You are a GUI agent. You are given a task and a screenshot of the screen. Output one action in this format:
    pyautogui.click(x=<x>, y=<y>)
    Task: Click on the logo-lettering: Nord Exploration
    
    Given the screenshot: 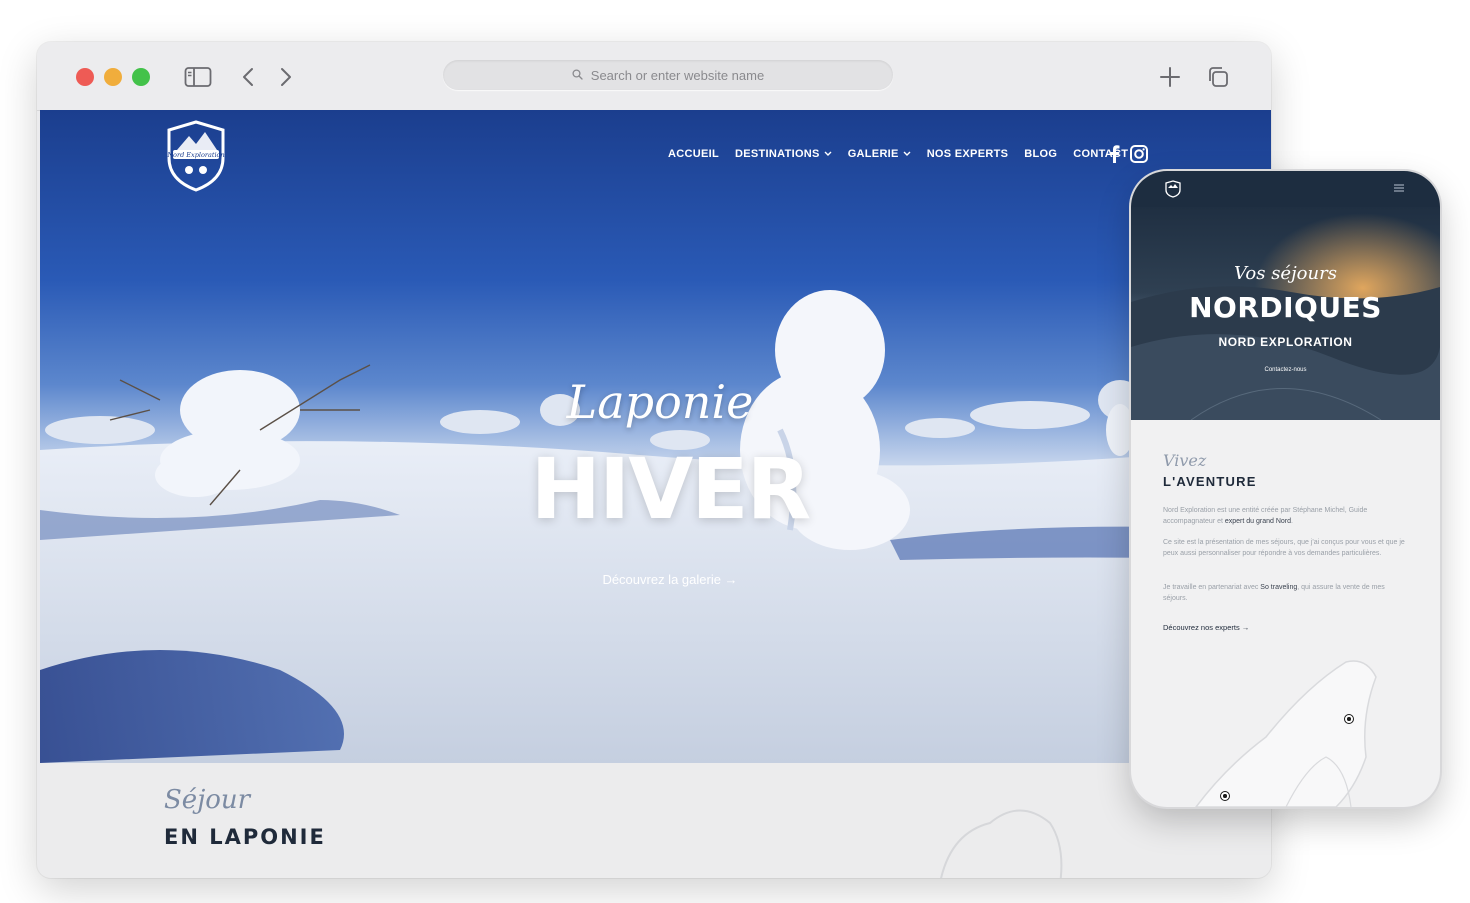 What is the action you would take?
    pyautogui.click(x=195, y=155)
    